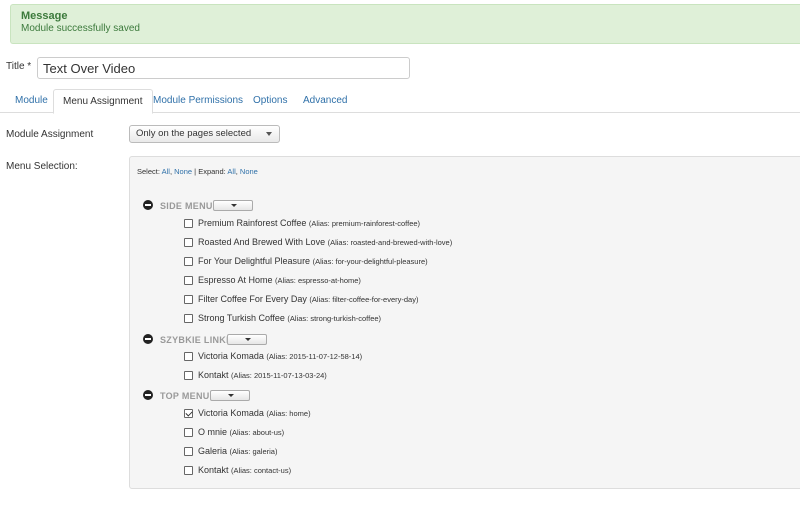  What do you see at coordinates (241, 318) in the screenshot?
I see `menu-item-name: Strong Turkish Coffee` at bounding box center [241, 318].